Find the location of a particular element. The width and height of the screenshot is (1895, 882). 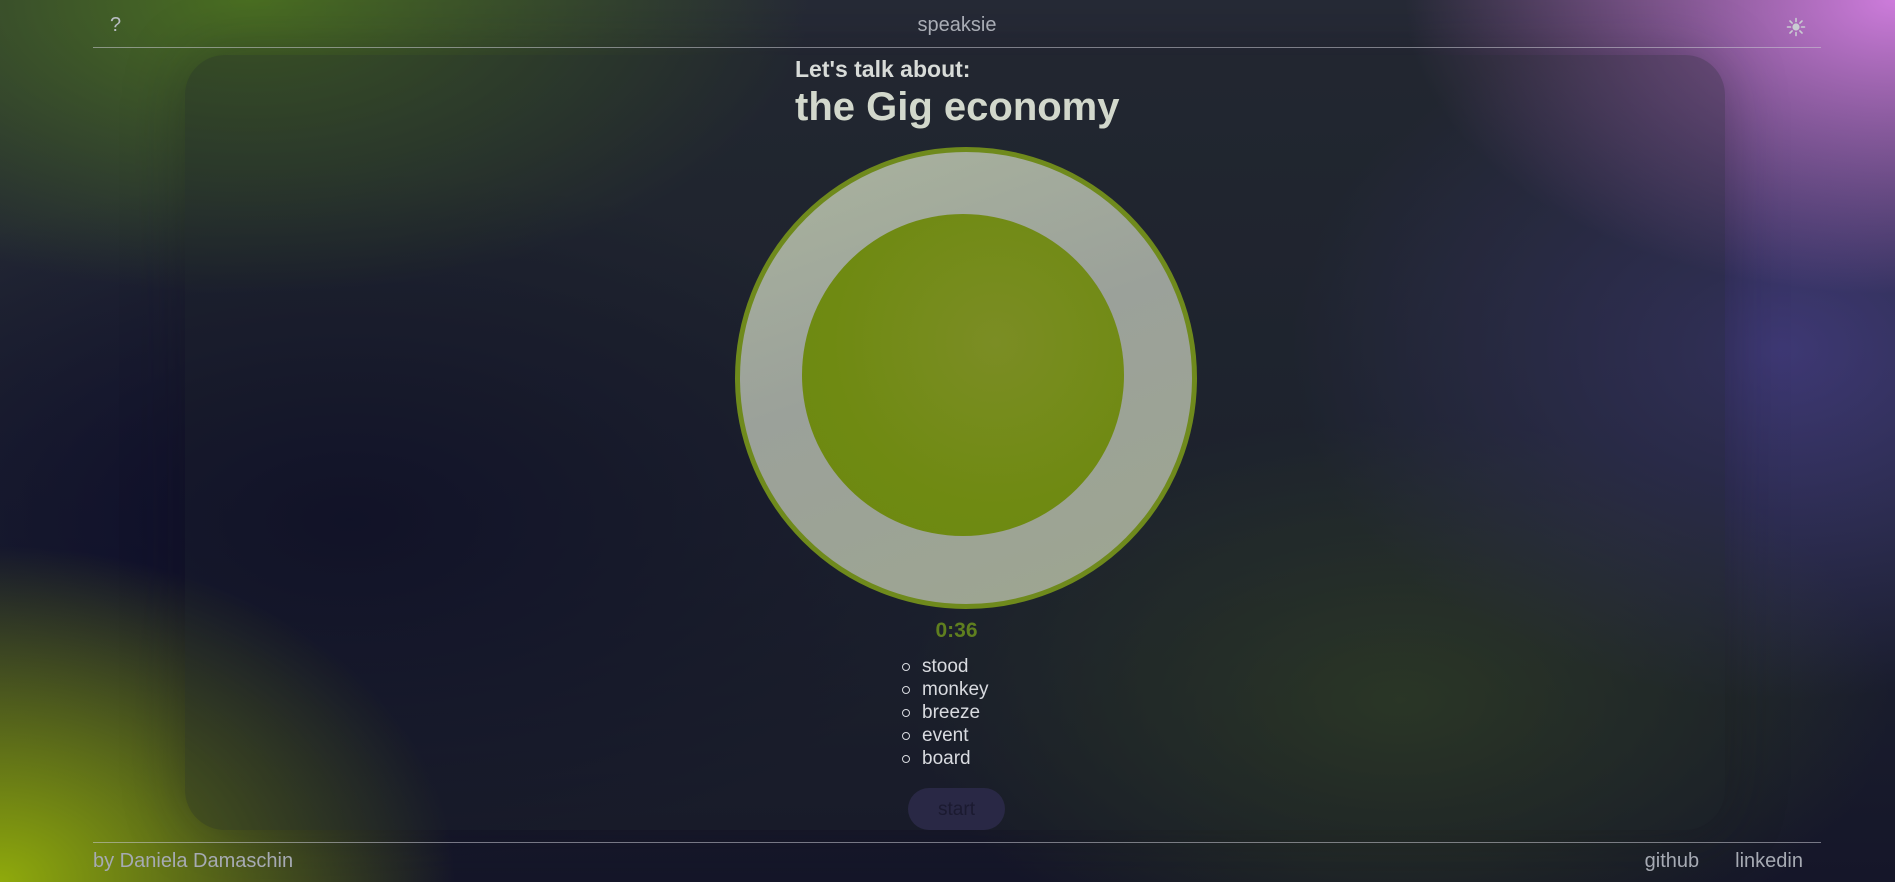

word-label: monkey is located at coordinates (955, 689).